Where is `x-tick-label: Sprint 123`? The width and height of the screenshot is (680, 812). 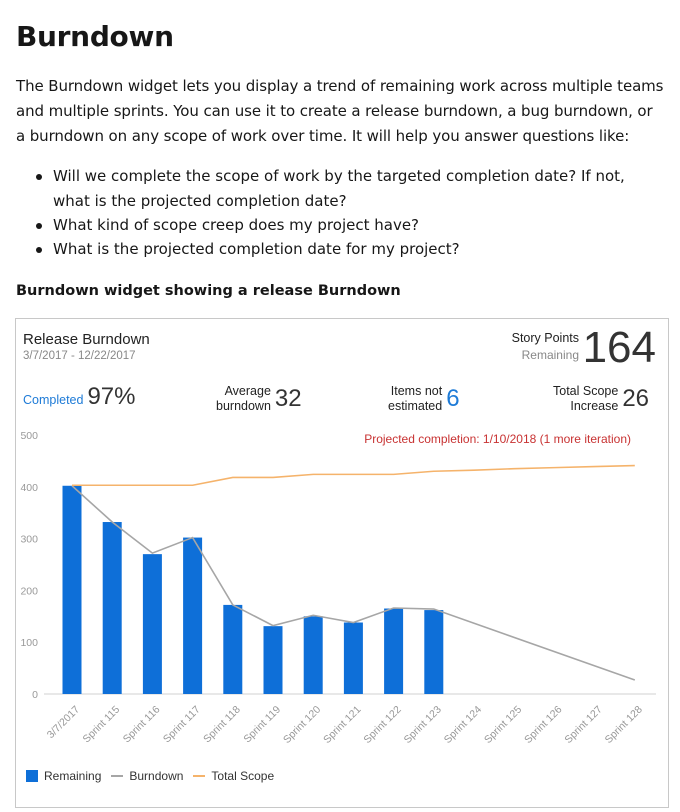
x-tick-label: Sprint 123 is located at coordinates (423, 725).